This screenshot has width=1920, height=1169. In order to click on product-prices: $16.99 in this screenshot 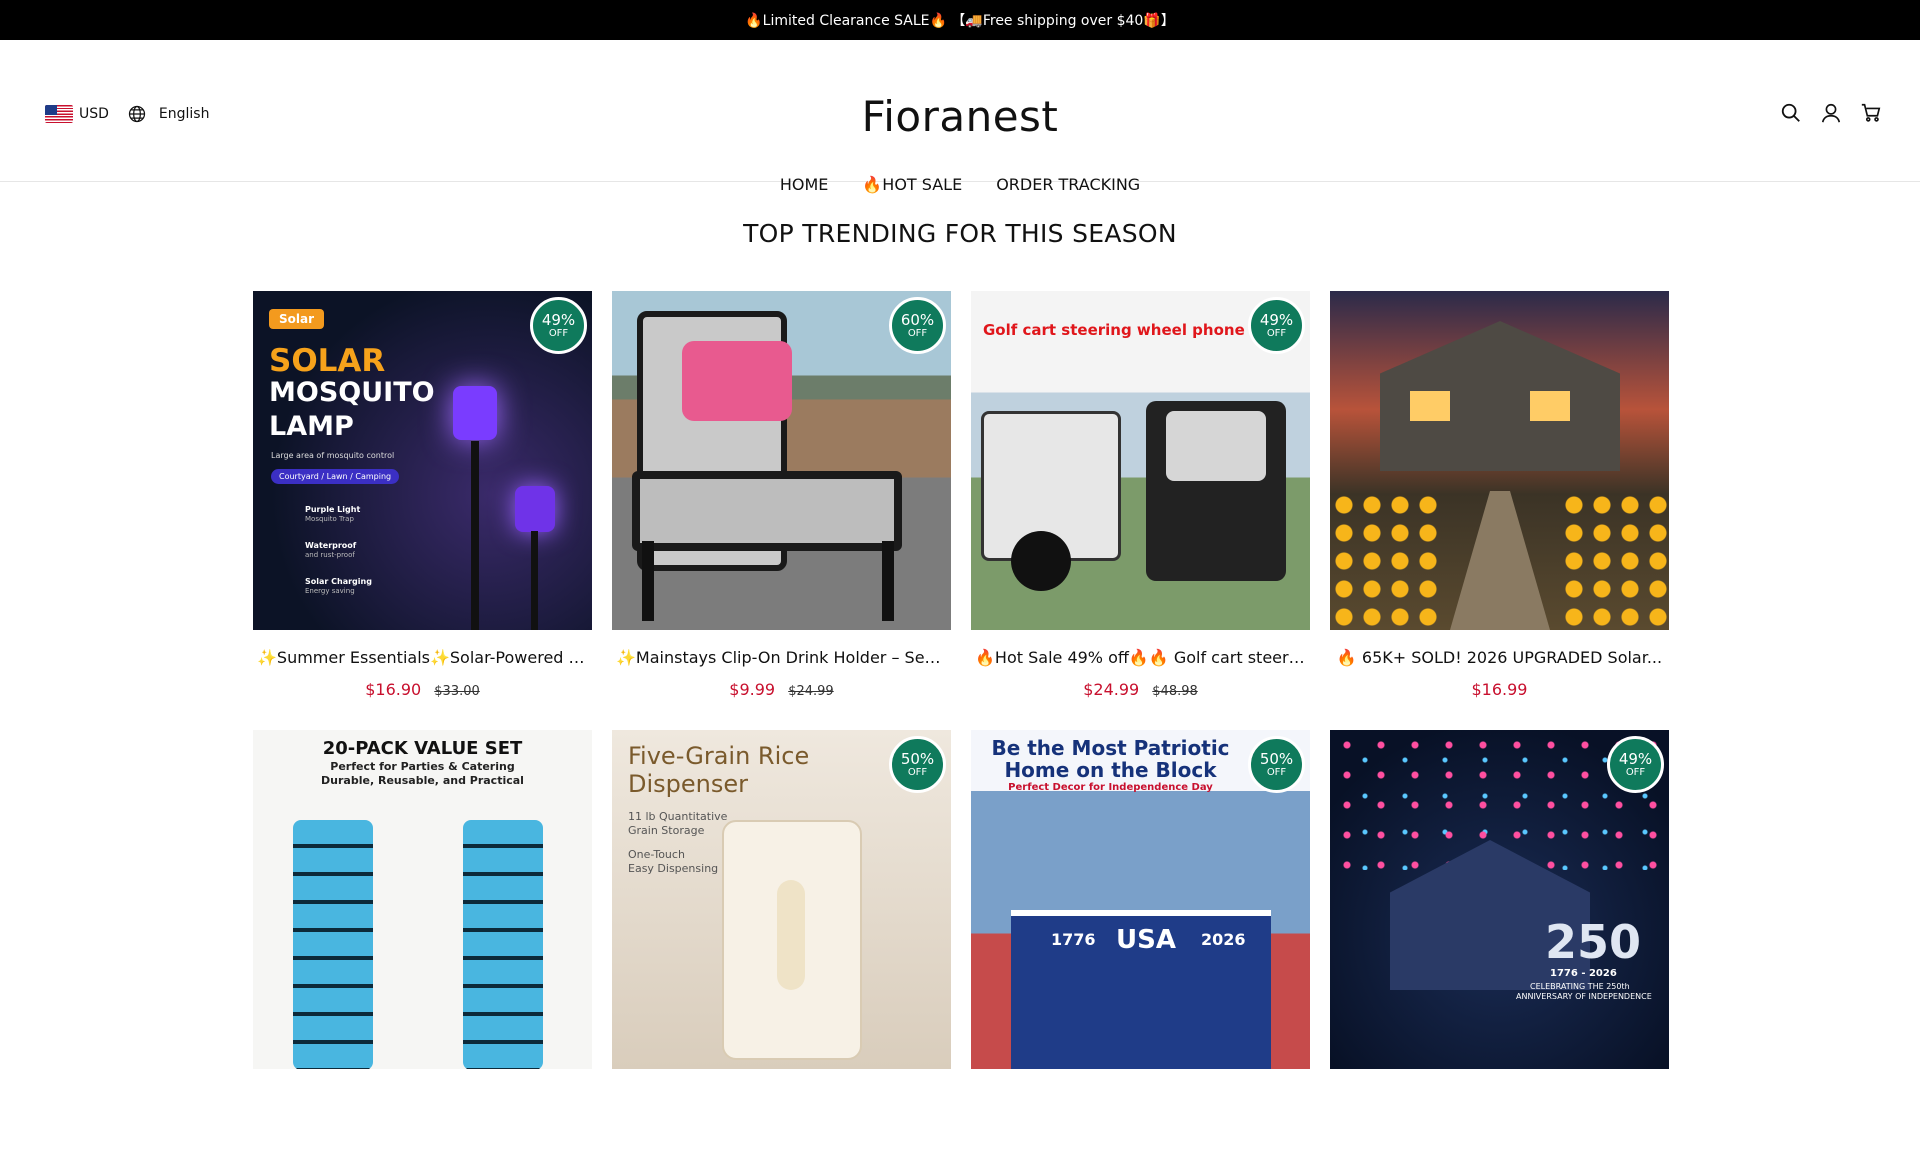, I will do `click(1499, 689)`.